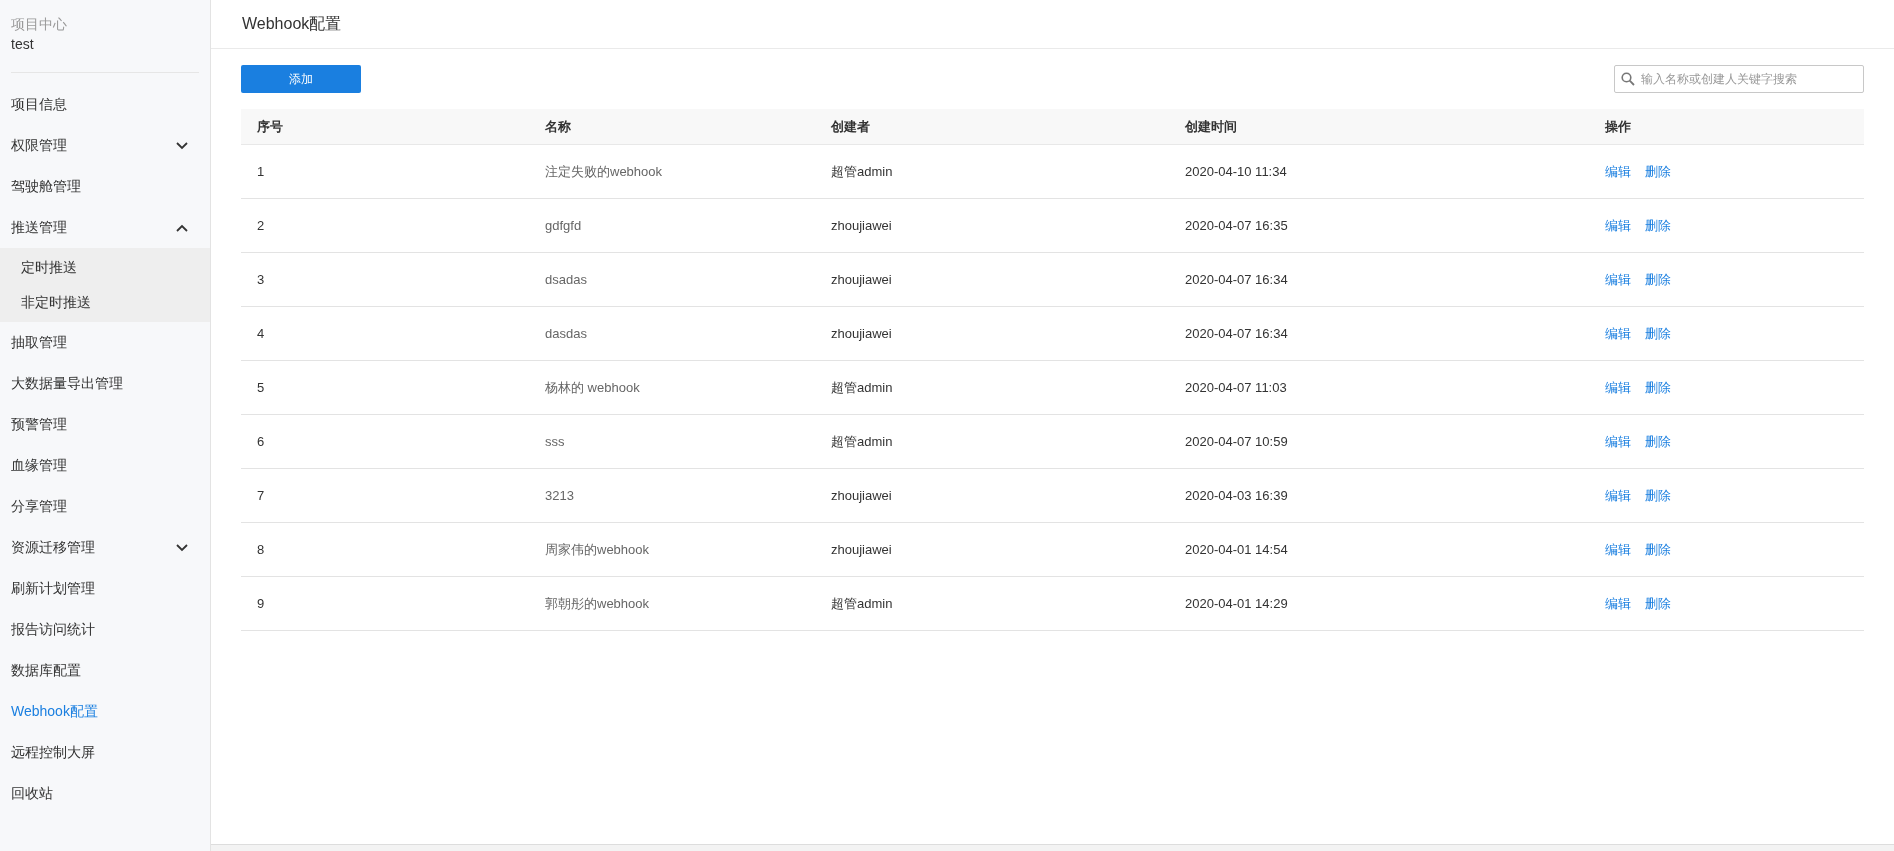 This screenshot has width=1894, height=851. What do you see at coordinates (105, 465) in the screenshot?
I see `sidebar-item: 血缘管理` at bounding box center [105, 465].